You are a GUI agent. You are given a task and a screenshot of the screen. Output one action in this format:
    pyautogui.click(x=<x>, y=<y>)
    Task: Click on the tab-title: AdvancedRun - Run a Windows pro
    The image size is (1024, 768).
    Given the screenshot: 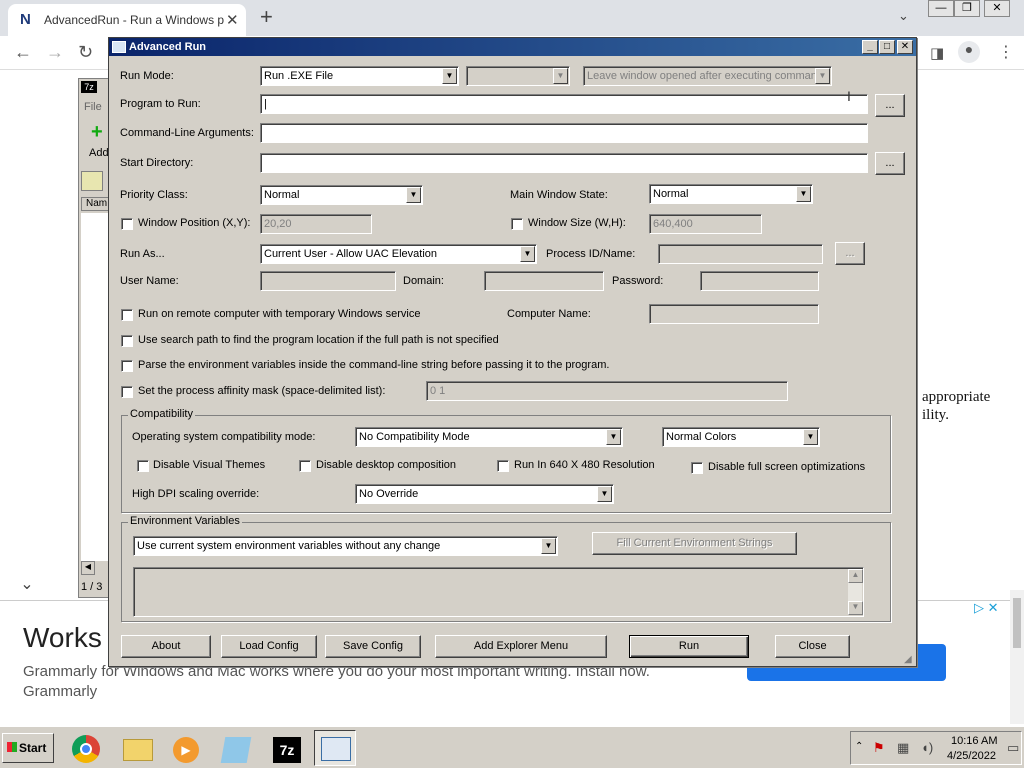 What is the action you would take?
    pyautogui.click(x=134, y=20)
    